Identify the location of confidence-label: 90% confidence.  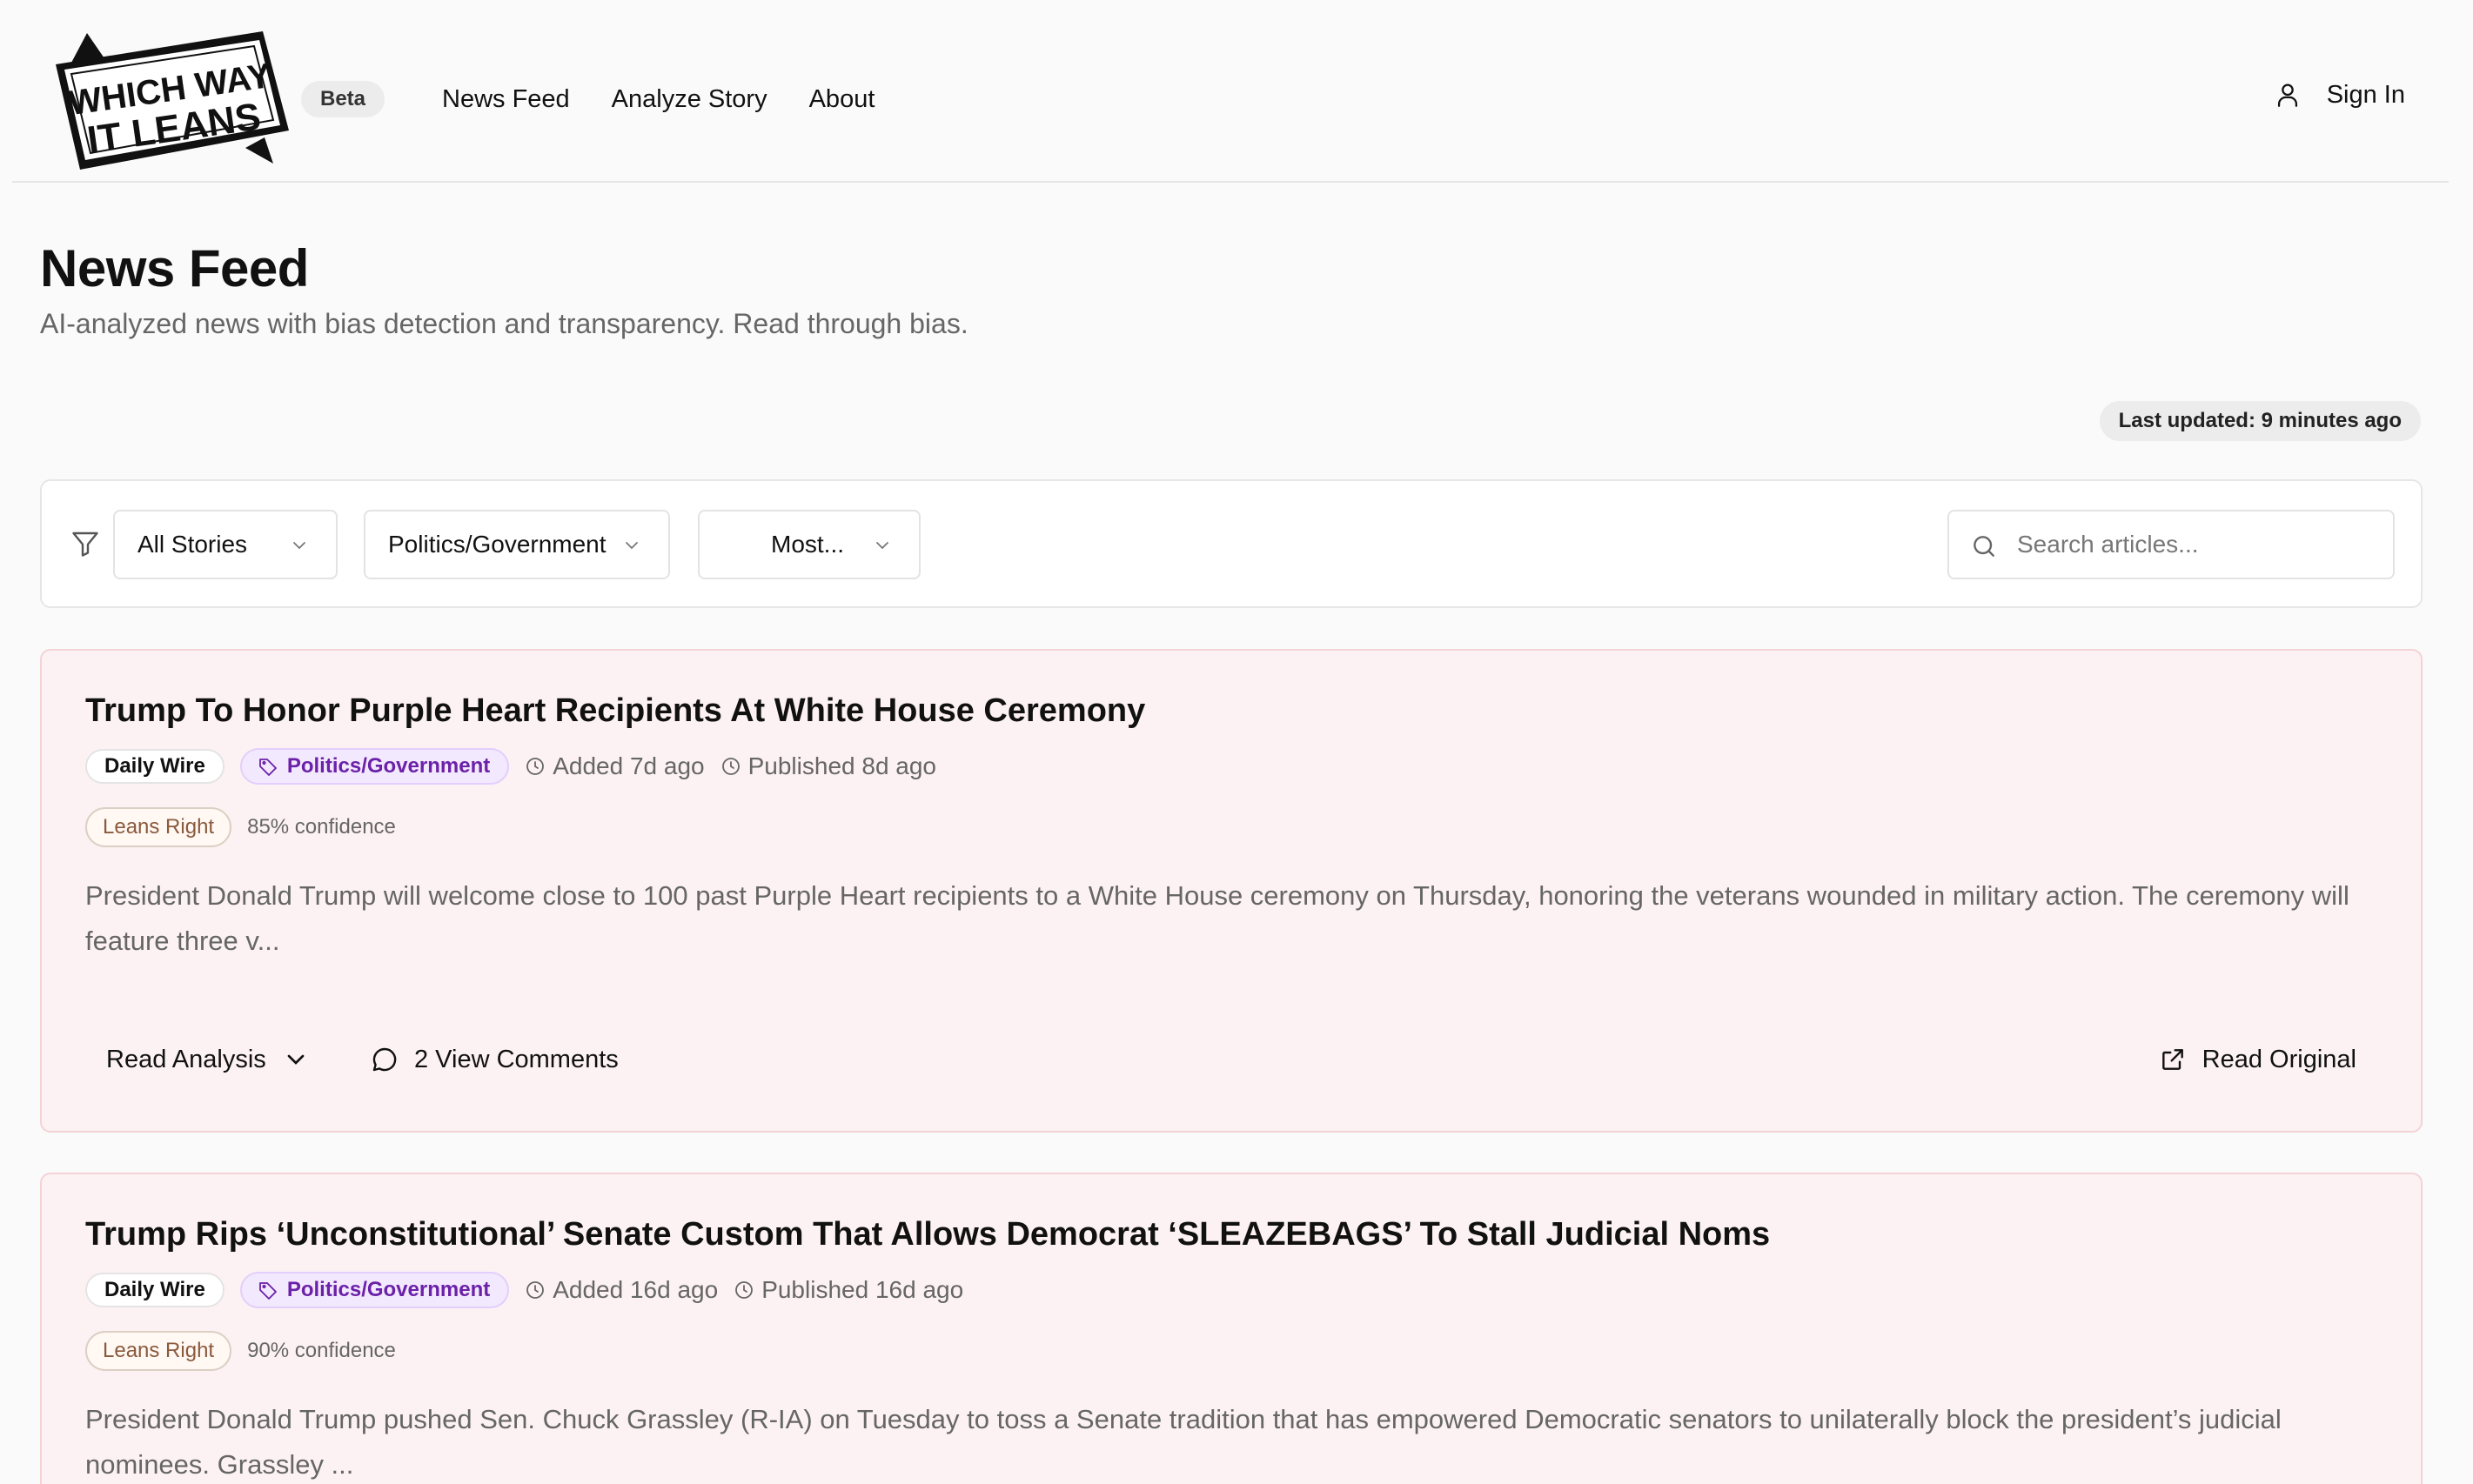
(321, 1350).